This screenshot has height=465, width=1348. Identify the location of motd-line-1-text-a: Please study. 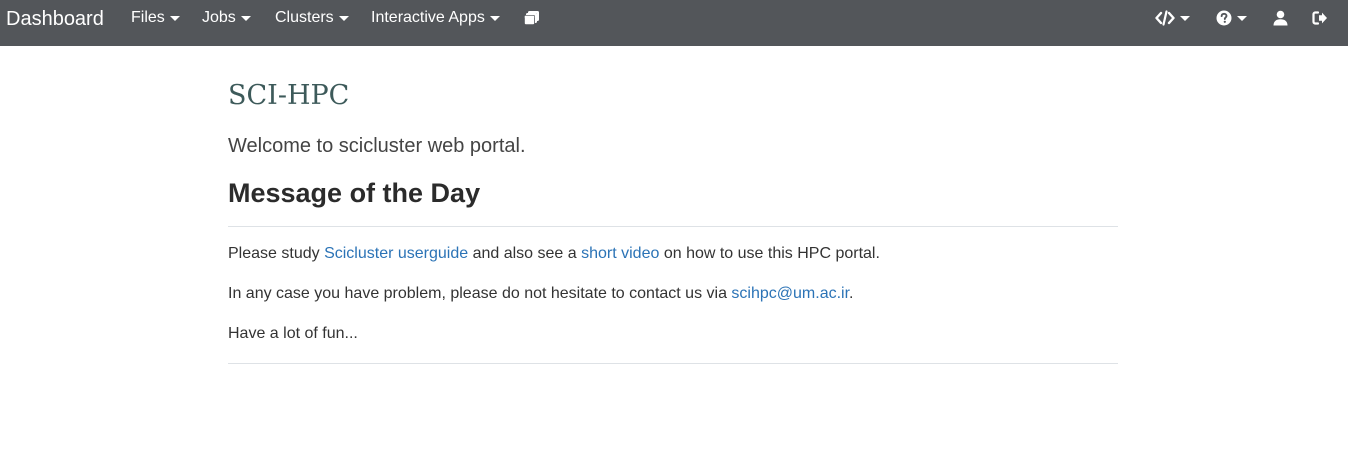
(276, 253).